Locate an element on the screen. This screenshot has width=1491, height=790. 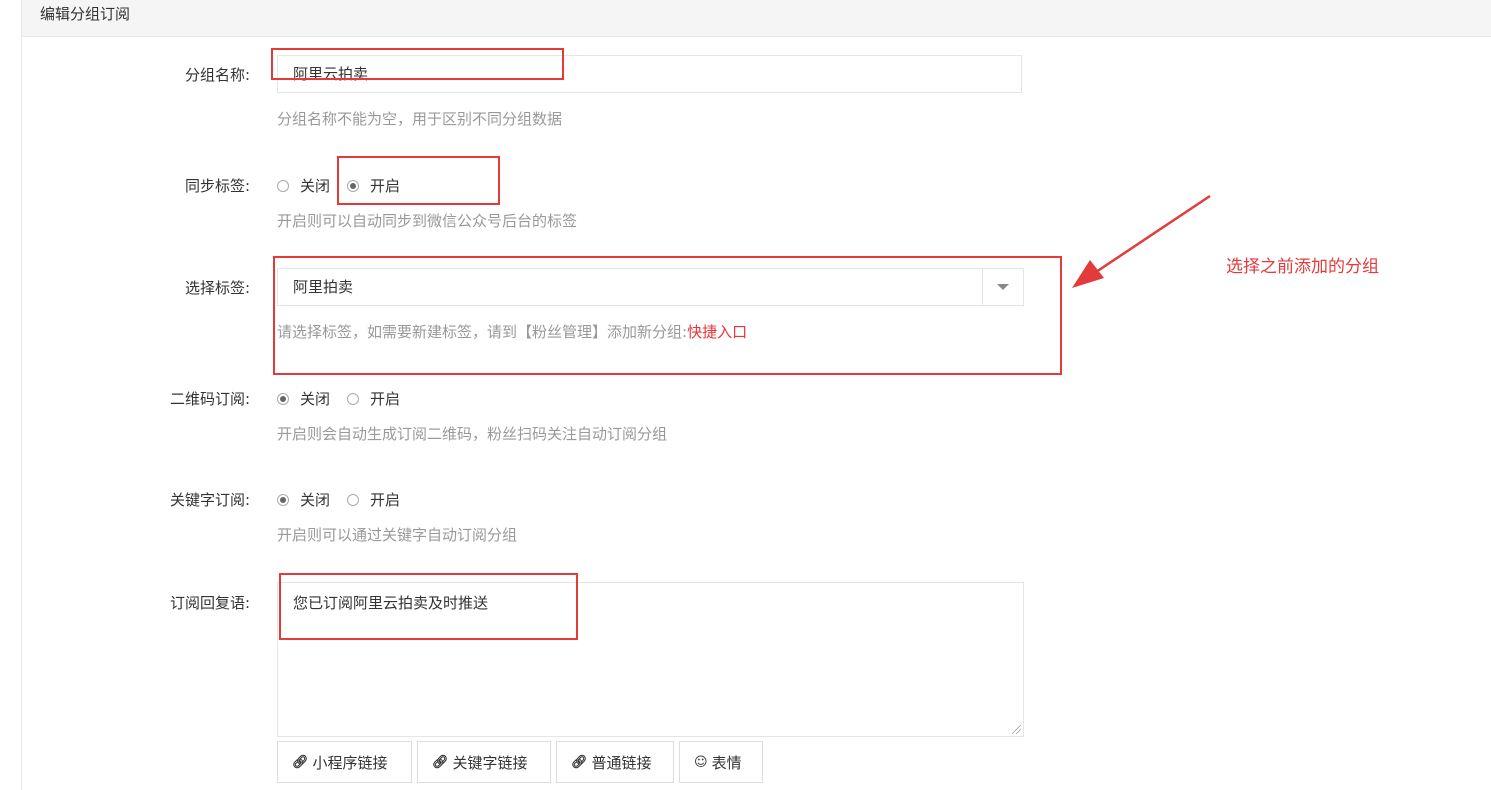
keyword-subscribe-help: 开启则可以通过关键字自动订阅分组 is located at coordinates (397, 535).